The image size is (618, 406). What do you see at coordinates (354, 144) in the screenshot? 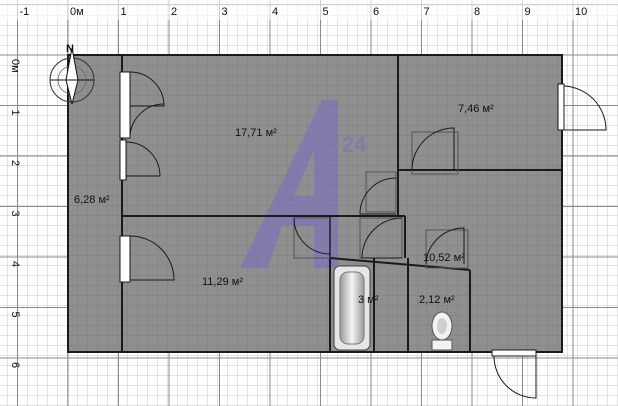
I see `watermark-badge: 24` at bounding box center [354, 144].